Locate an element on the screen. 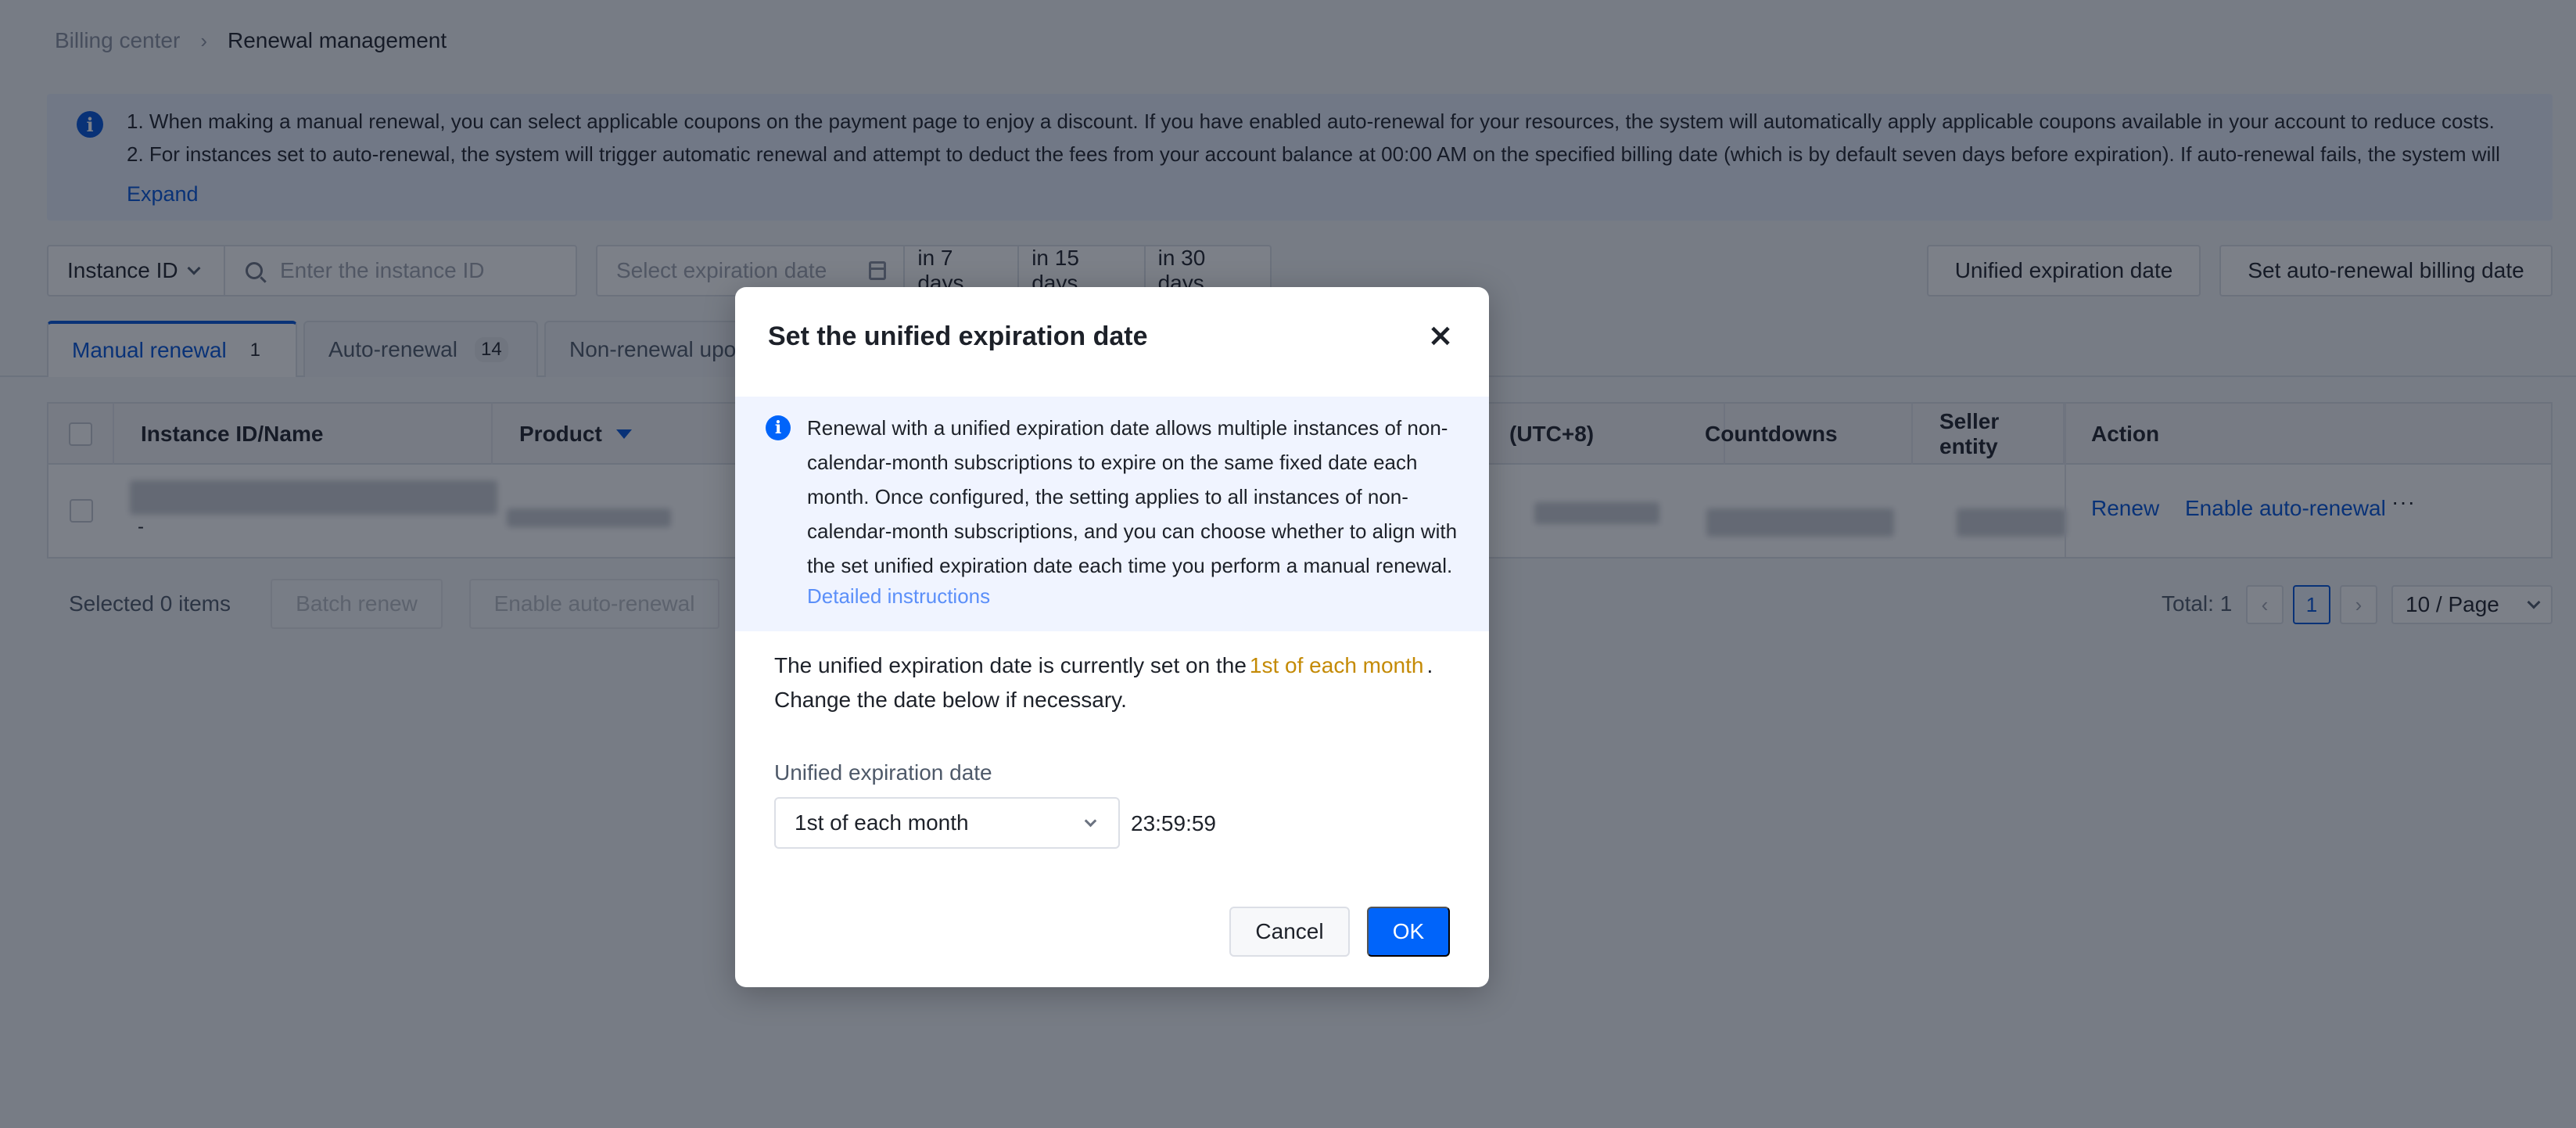 The width and height of the screenshot is (2576, 1128). cancel-button: Cancel is located at coordinates (1289, 932).